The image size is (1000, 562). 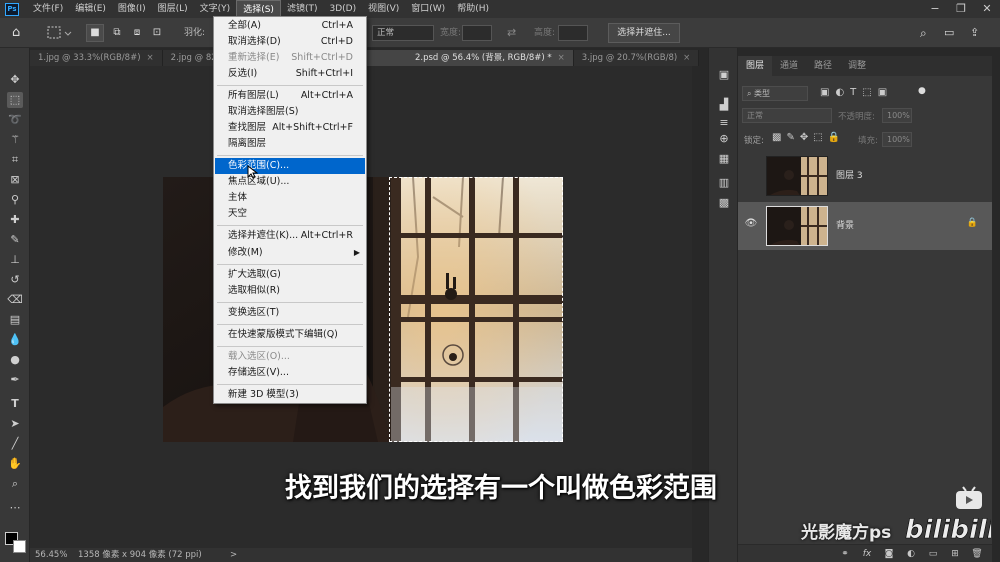 I want to click on stamp-tool-icon: ⊥, so click(x=15, y=260).